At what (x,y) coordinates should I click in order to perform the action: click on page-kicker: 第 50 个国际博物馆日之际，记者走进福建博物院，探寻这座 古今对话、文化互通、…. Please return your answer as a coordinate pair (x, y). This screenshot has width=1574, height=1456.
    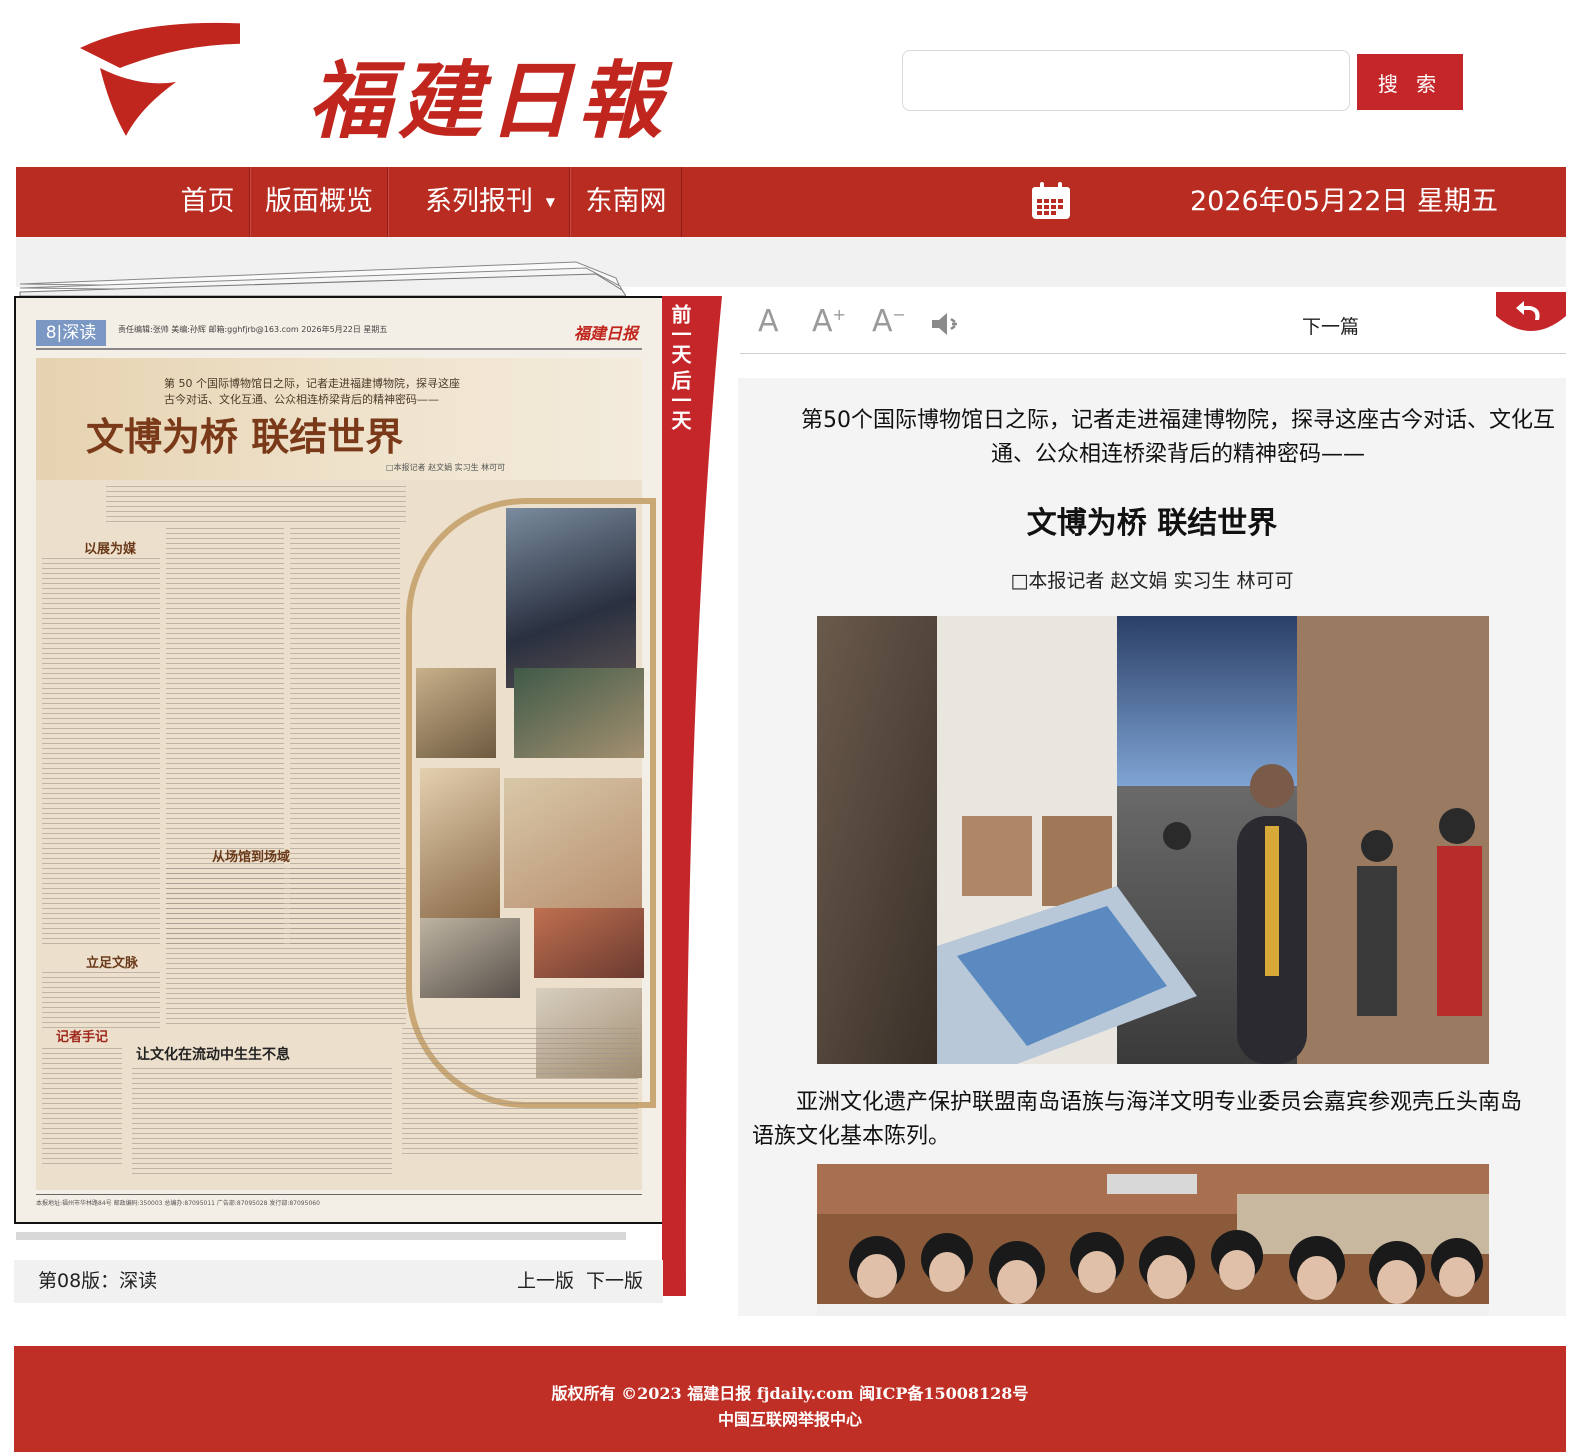
    Looking at the image, I should click on (312, 392).